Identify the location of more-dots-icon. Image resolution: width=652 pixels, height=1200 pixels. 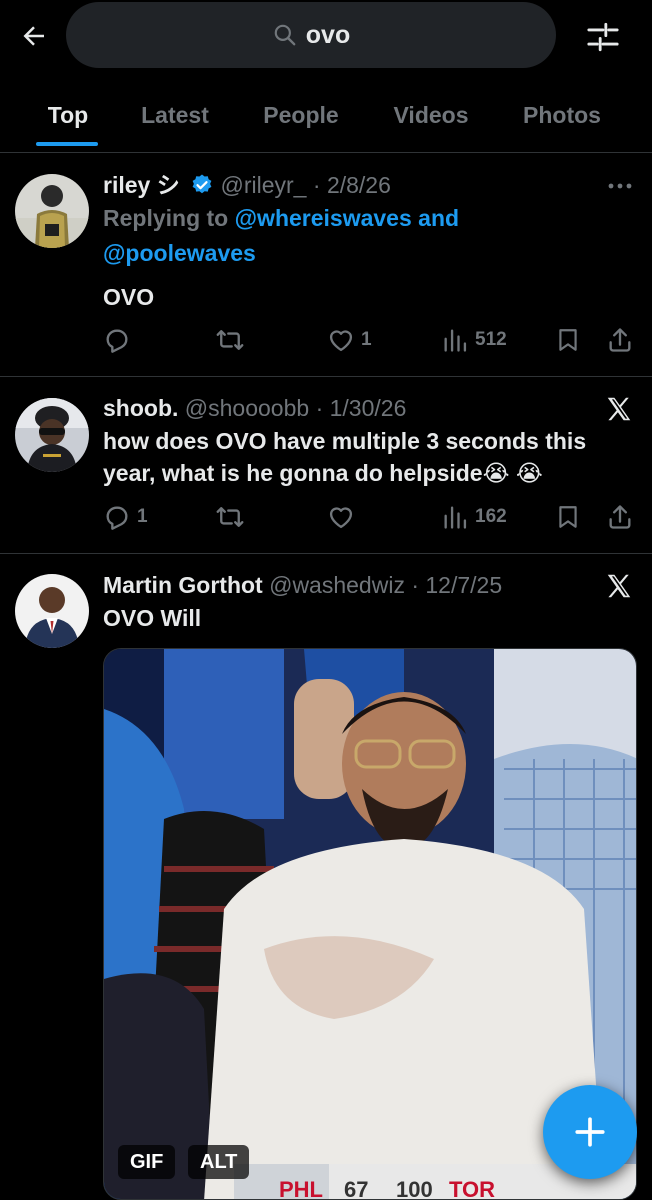
(620, 186).